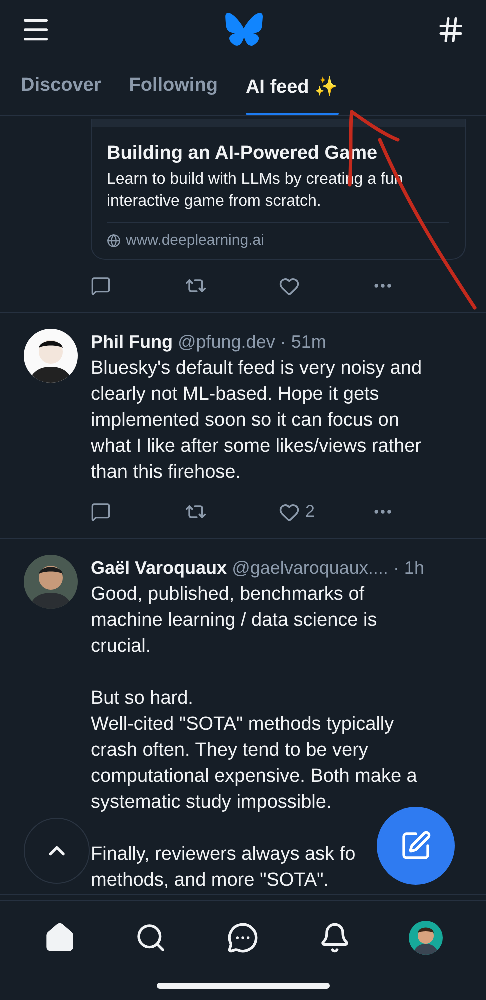  Describe the element at coordinates (334, 938) in the screenshot. I see `bell-icon` at that location.